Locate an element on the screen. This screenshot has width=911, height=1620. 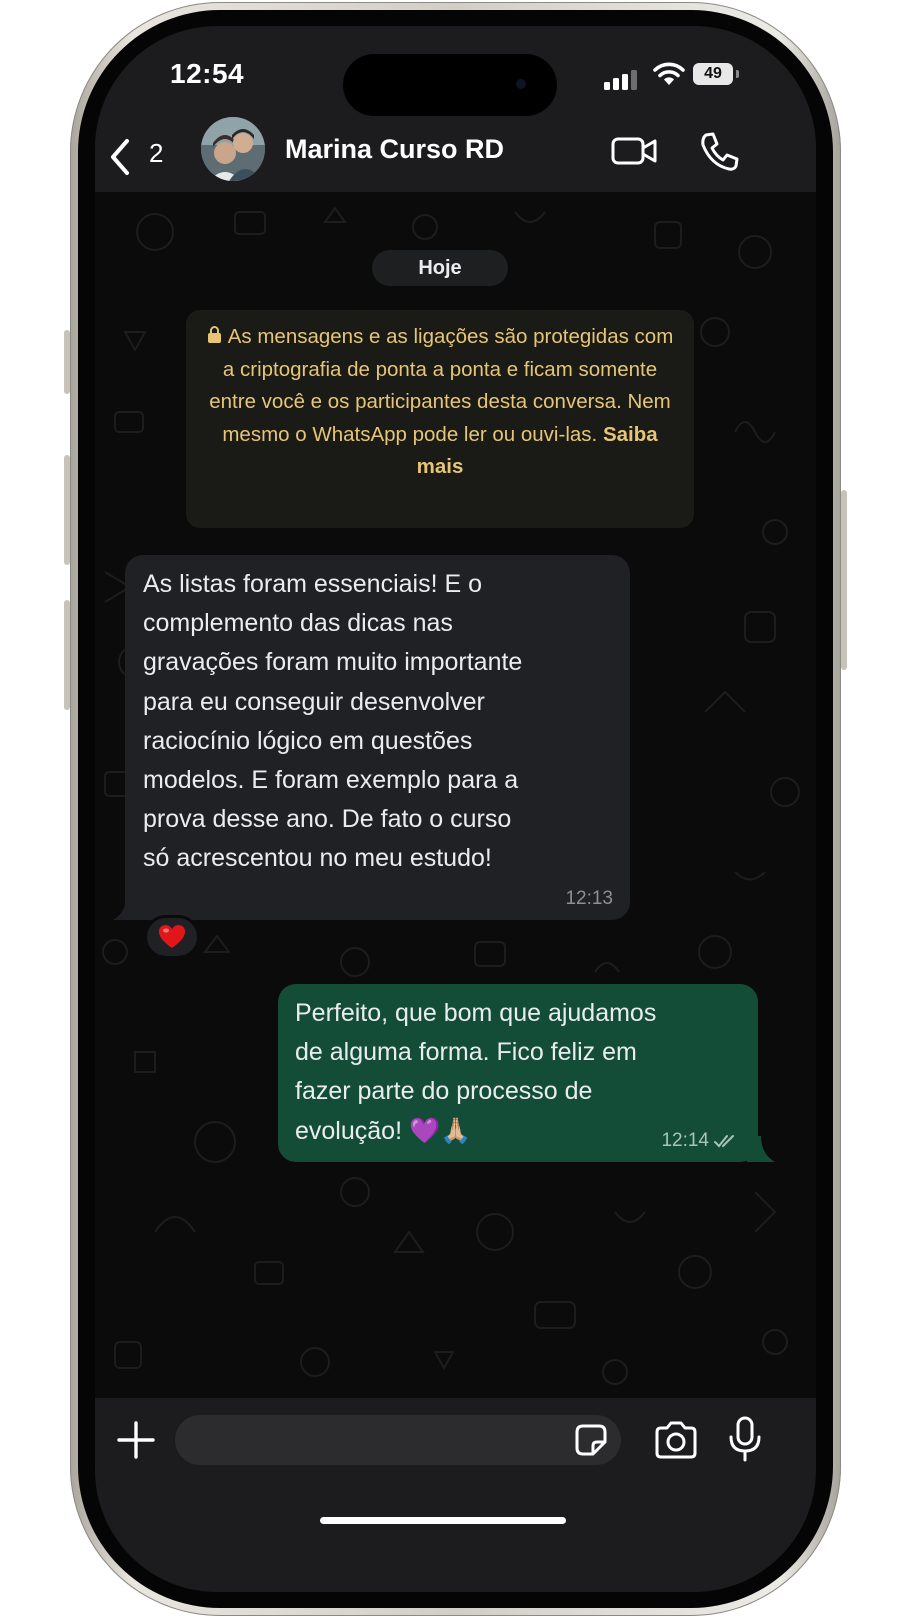
home-indicator is located at coordinates (443, 1520).